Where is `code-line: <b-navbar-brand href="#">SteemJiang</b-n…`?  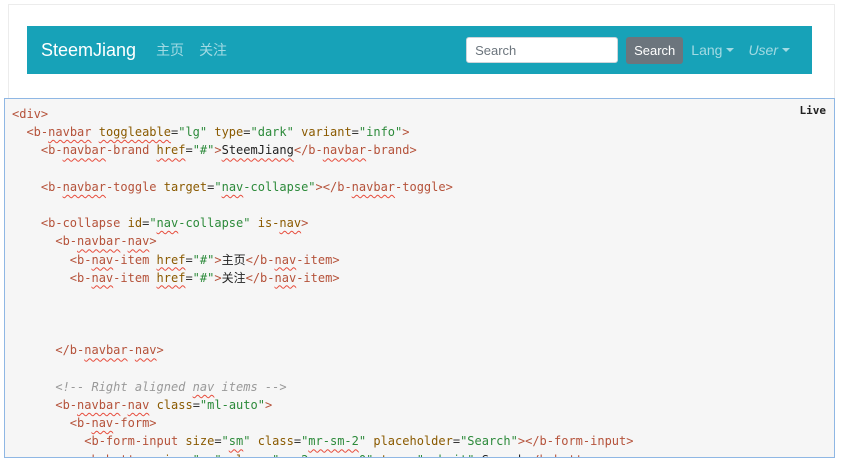
code-line: <b-navbar-brand href="#">SteemJiang</b-n… is located at coordinates (322, 150).